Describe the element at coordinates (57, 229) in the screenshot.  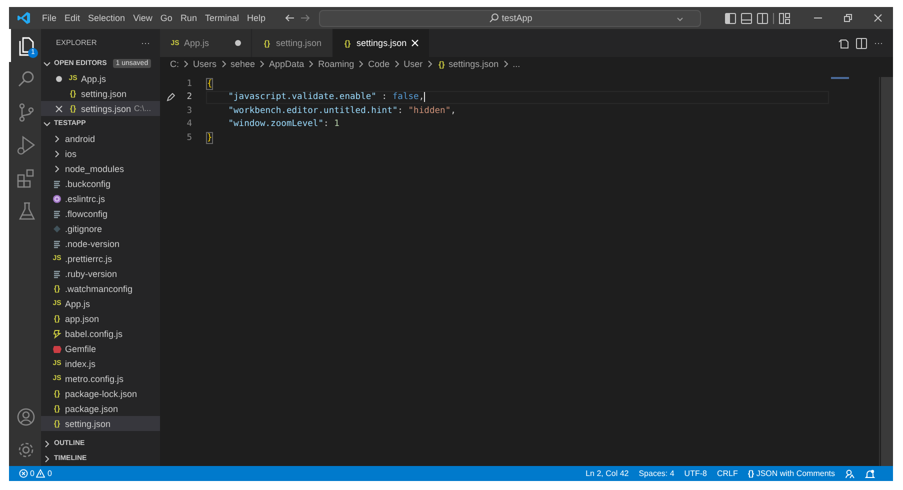
I see `diamond-icon` at that location.